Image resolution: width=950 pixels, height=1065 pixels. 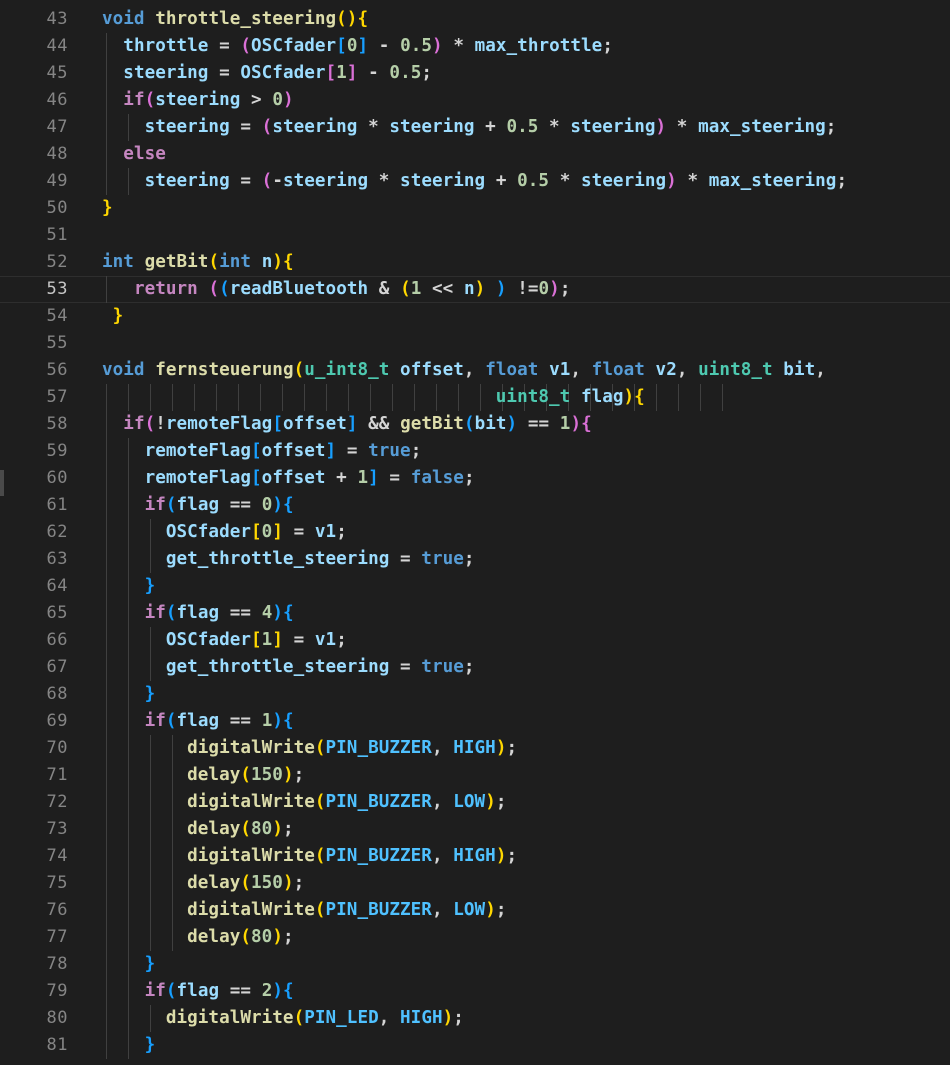 I want to click on code-line: 51, so click(x=475, y=235).